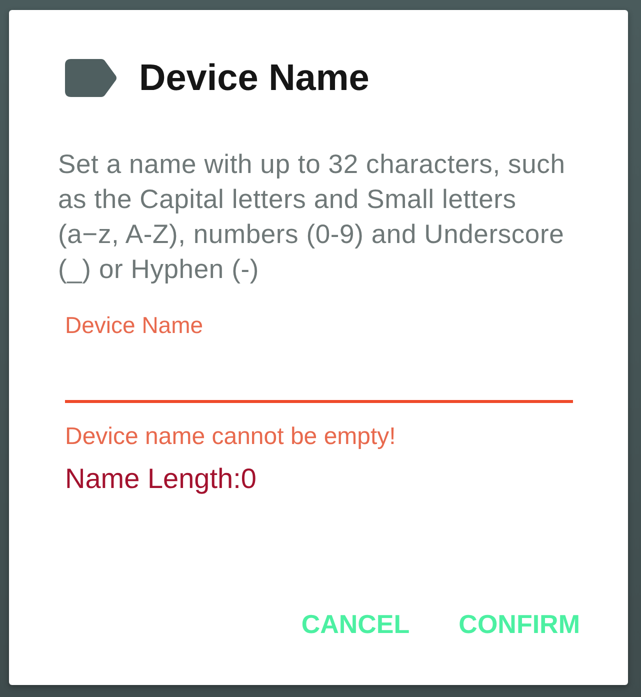  Describe the element at coordinates (91, 78) in the screenshot. I see `tag-icon` at that location.